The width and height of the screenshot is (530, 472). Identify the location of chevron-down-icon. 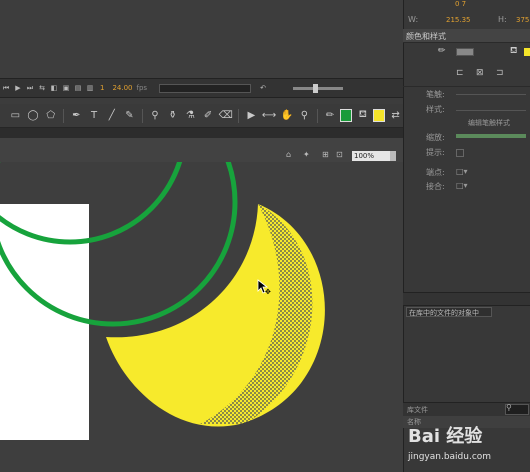
(393, 156).